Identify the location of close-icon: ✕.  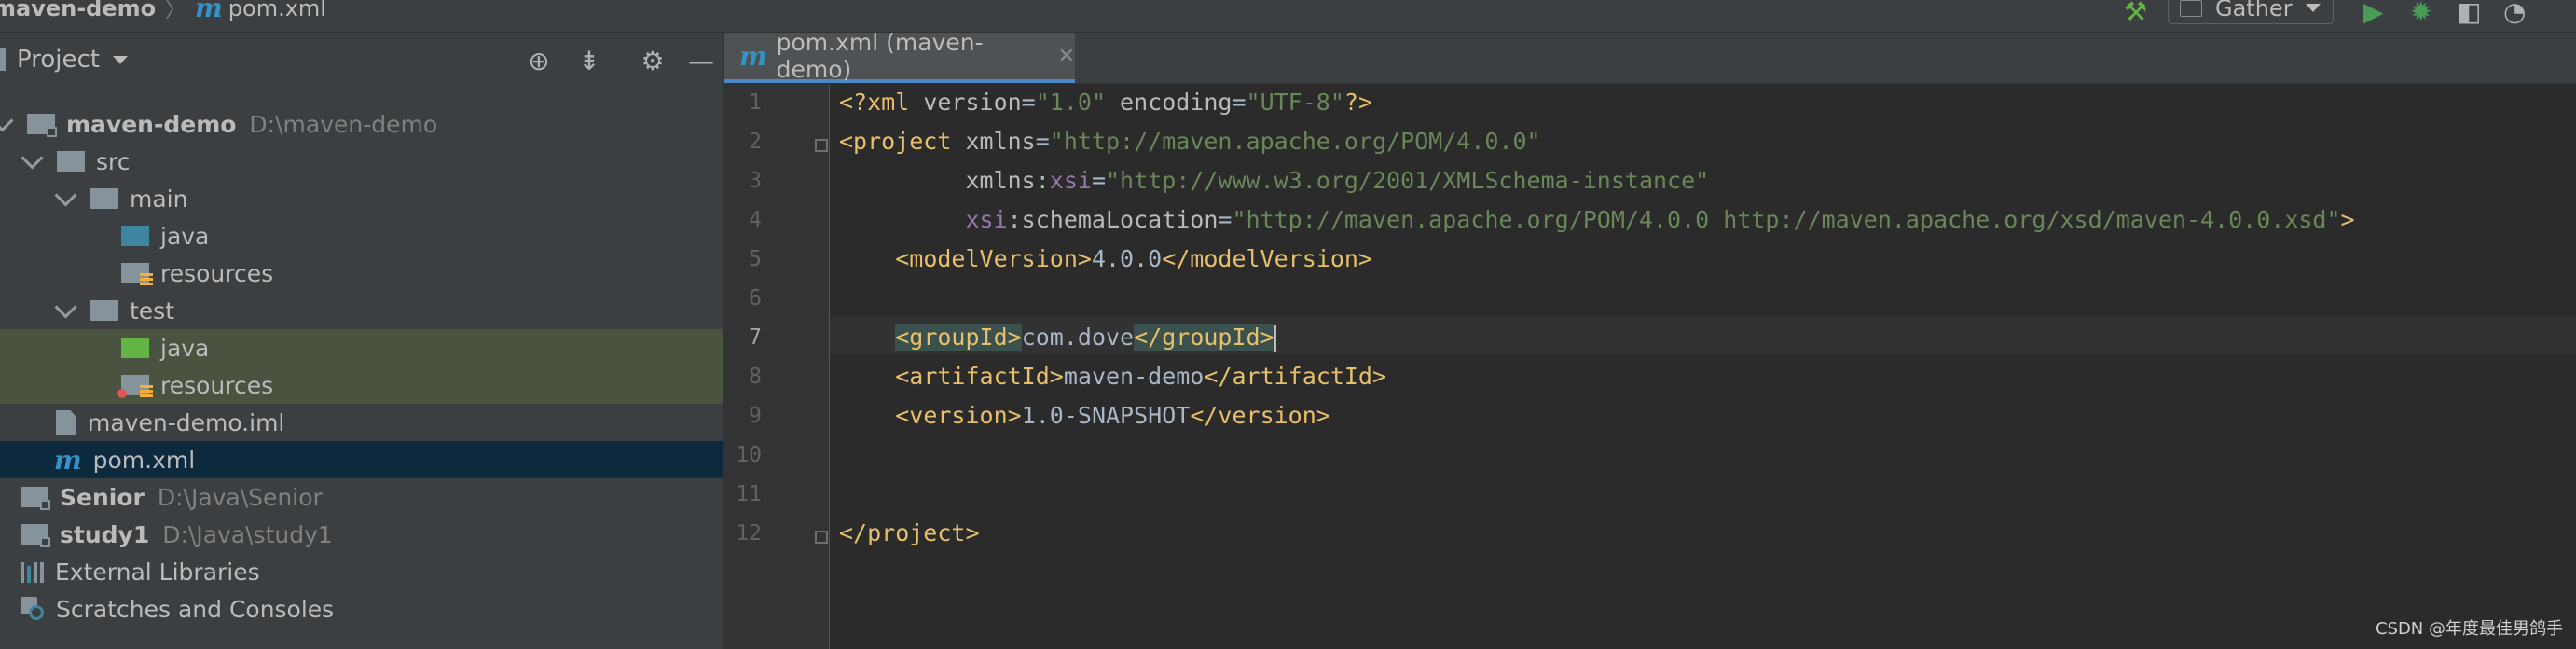
(1066, 56).